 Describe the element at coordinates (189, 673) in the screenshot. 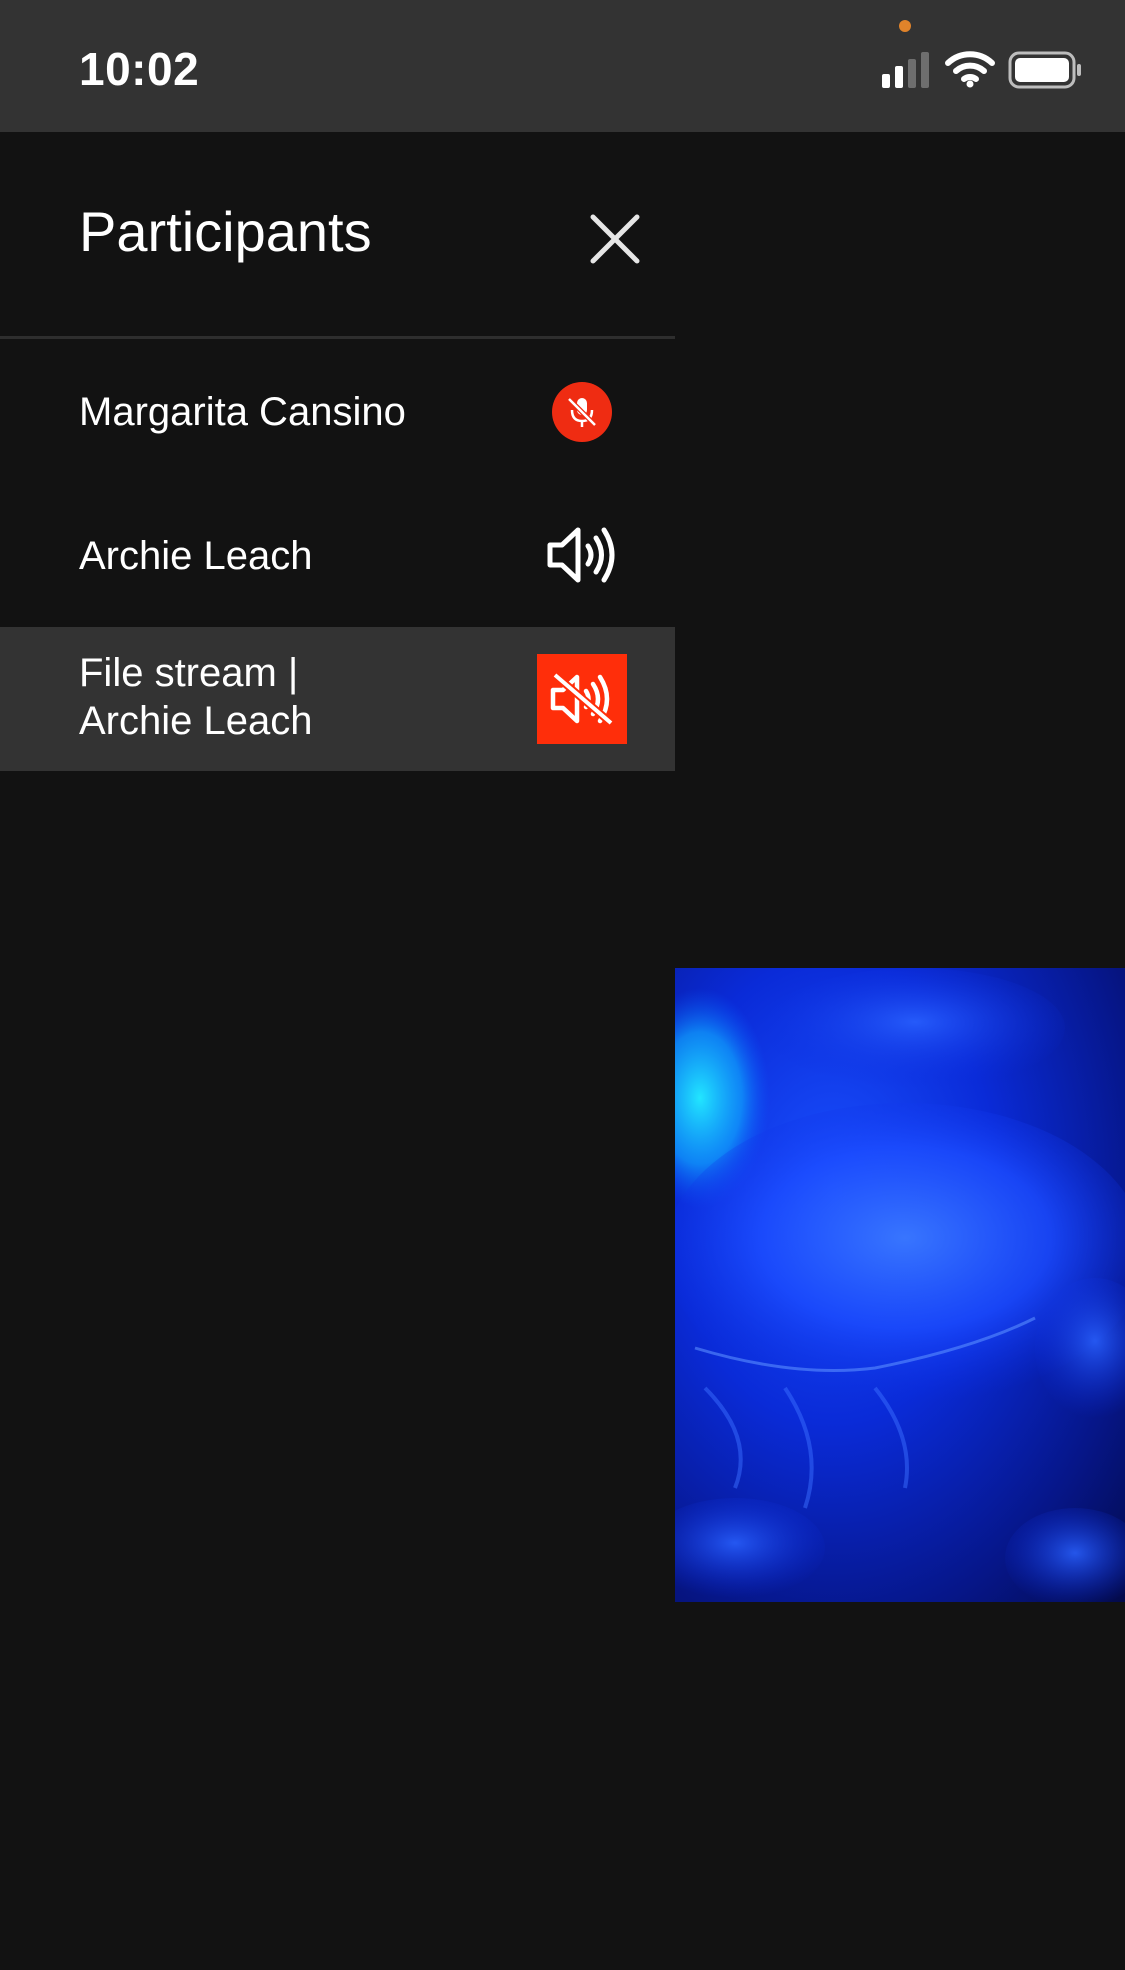

I see `participant-name-line1: File stream |` at that location.